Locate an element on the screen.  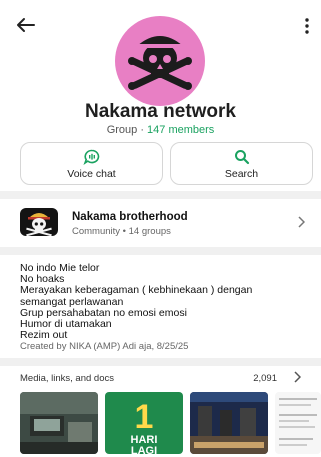
media-thumbnail: 1 HARI LAGI is located at coordinates (144, 423).